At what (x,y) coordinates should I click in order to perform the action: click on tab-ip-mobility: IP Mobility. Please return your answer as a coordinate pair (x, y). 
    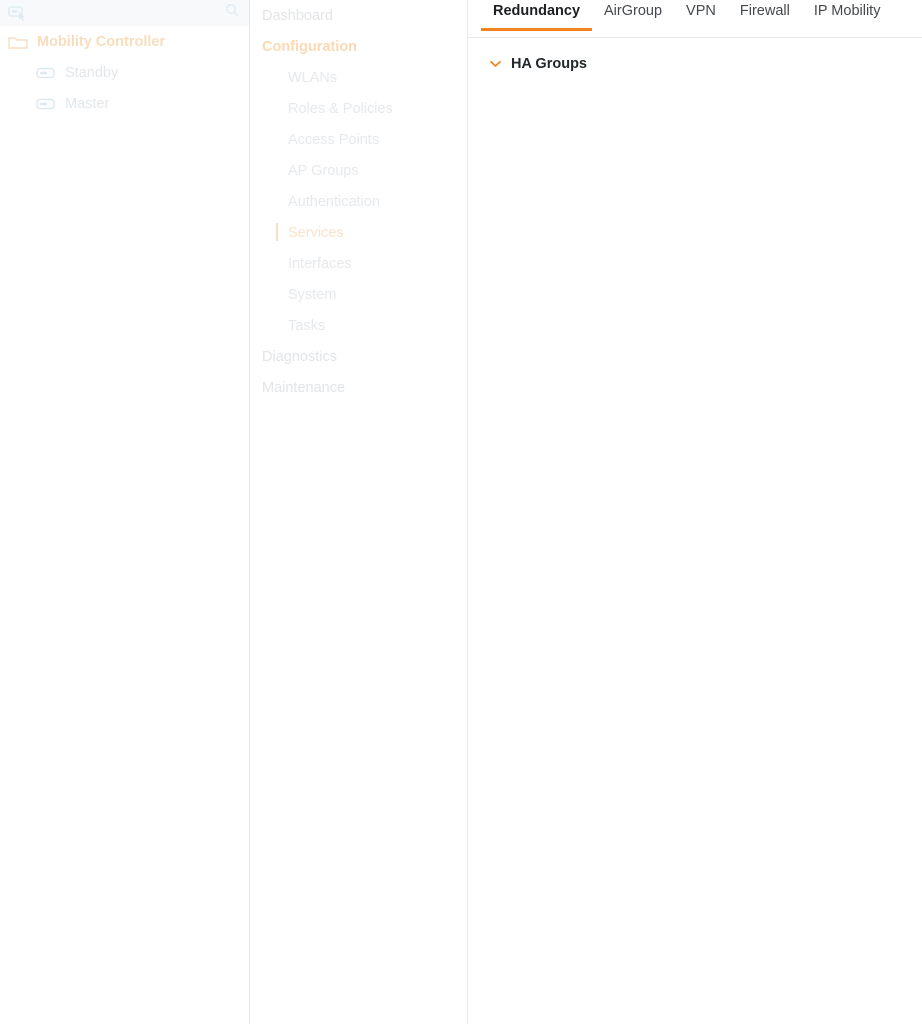
    Looking at the image, I should click on (847, 15).